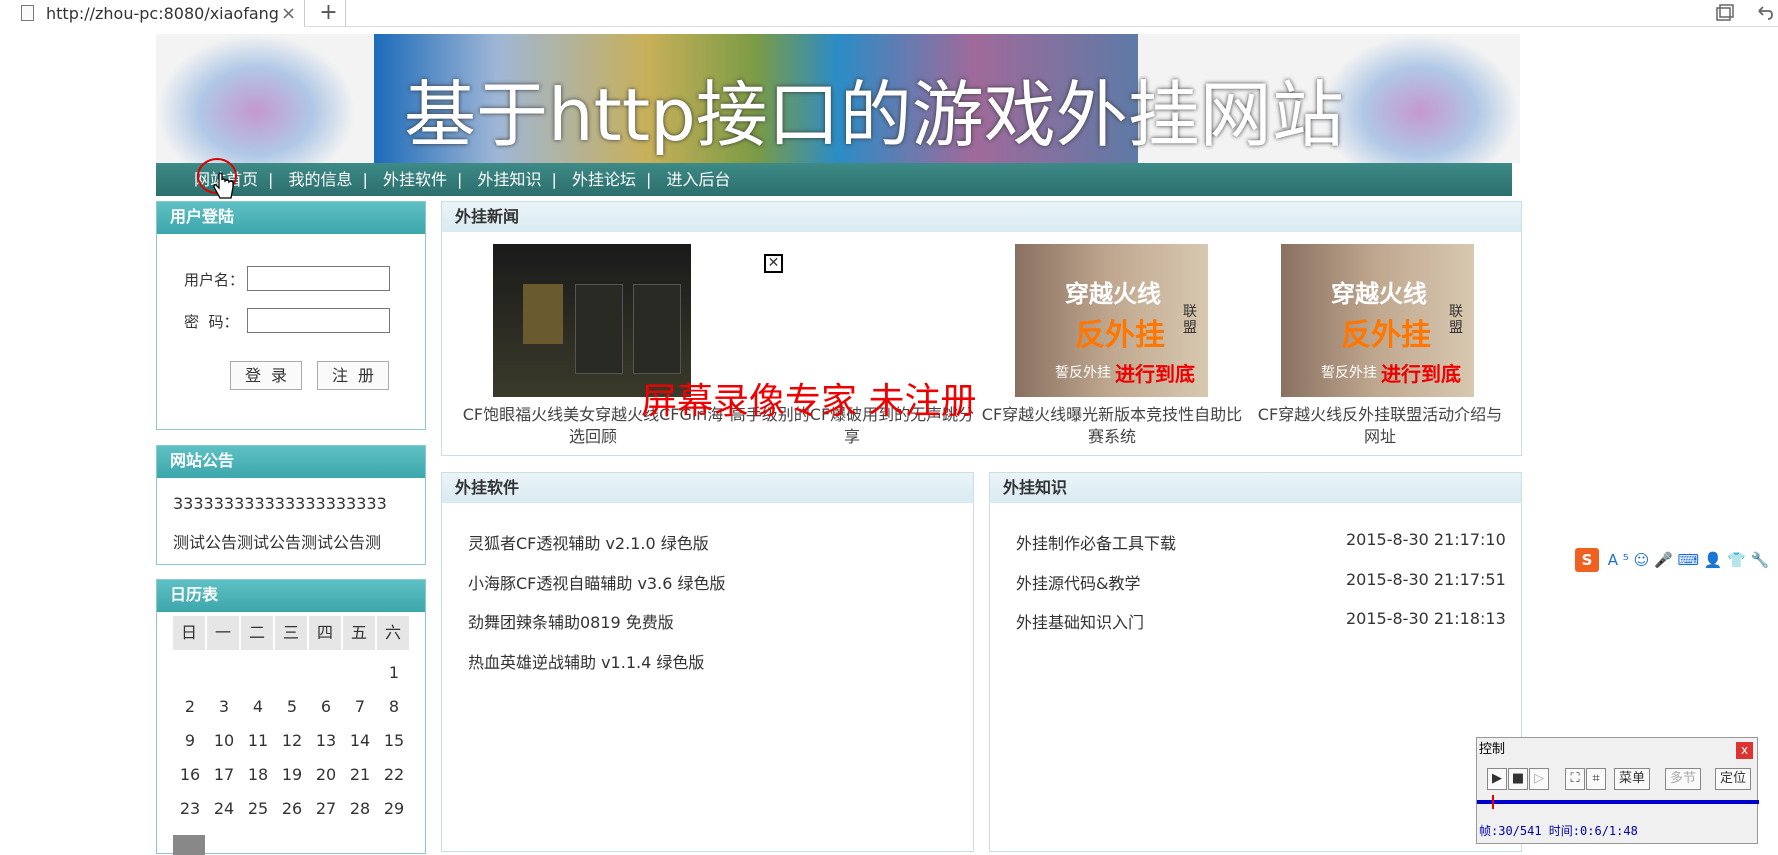 This screenshot has height=855, width=1778. What do you see at coordinates (291, 462) in the screenshot?
I see `announcement-header: 网站公告` at bounding box center [291, 462].